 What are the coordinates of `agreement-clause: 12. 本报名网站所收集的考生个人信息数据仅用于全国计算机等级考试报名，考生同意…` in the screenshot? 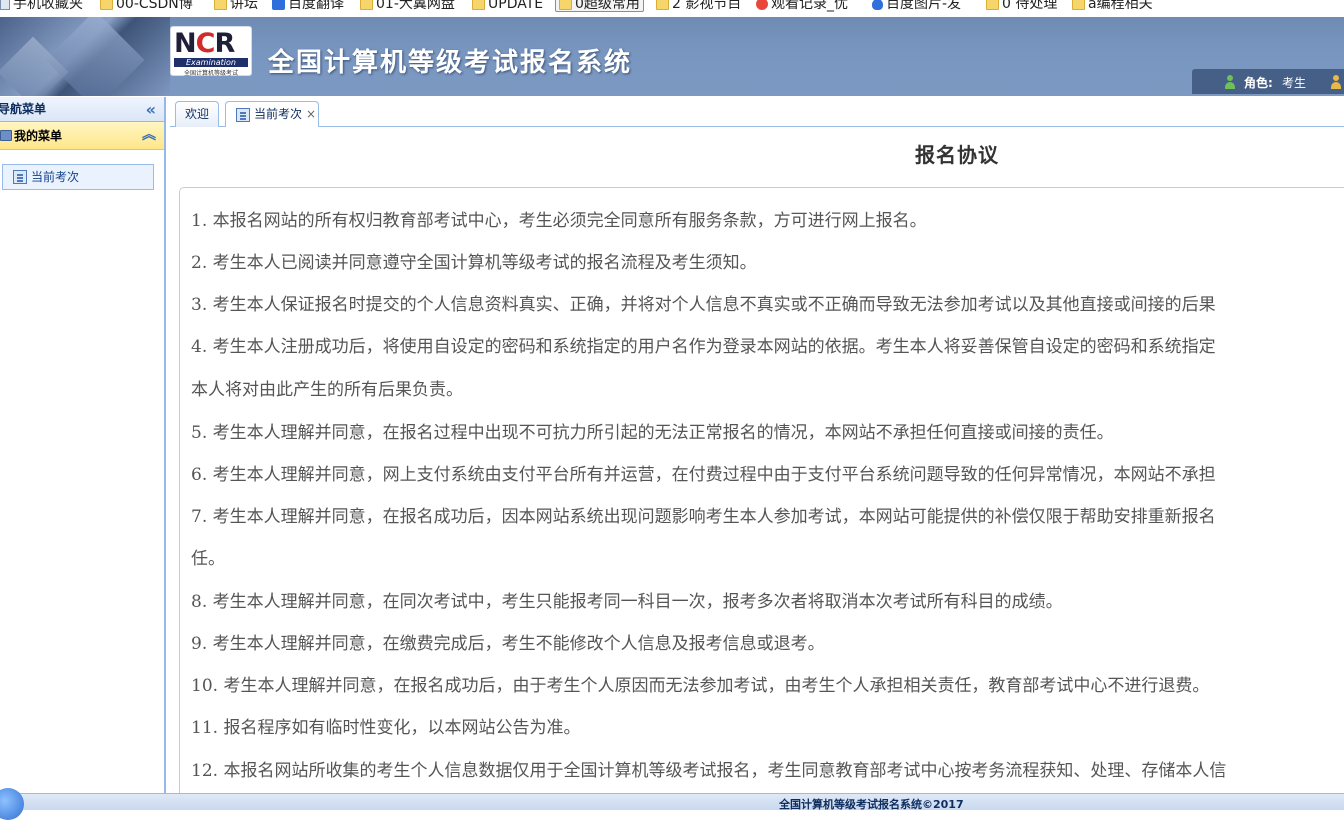 It's located at (709, 771).